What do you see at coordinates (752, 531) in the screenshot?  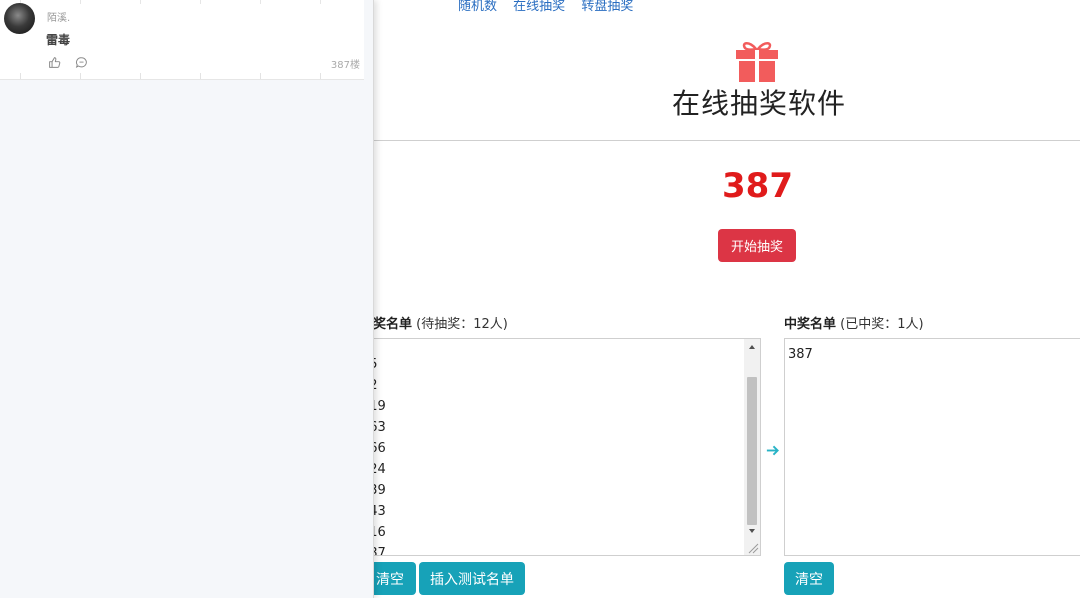 I see `scroll-down-icon` at bounding box center [752, 531].